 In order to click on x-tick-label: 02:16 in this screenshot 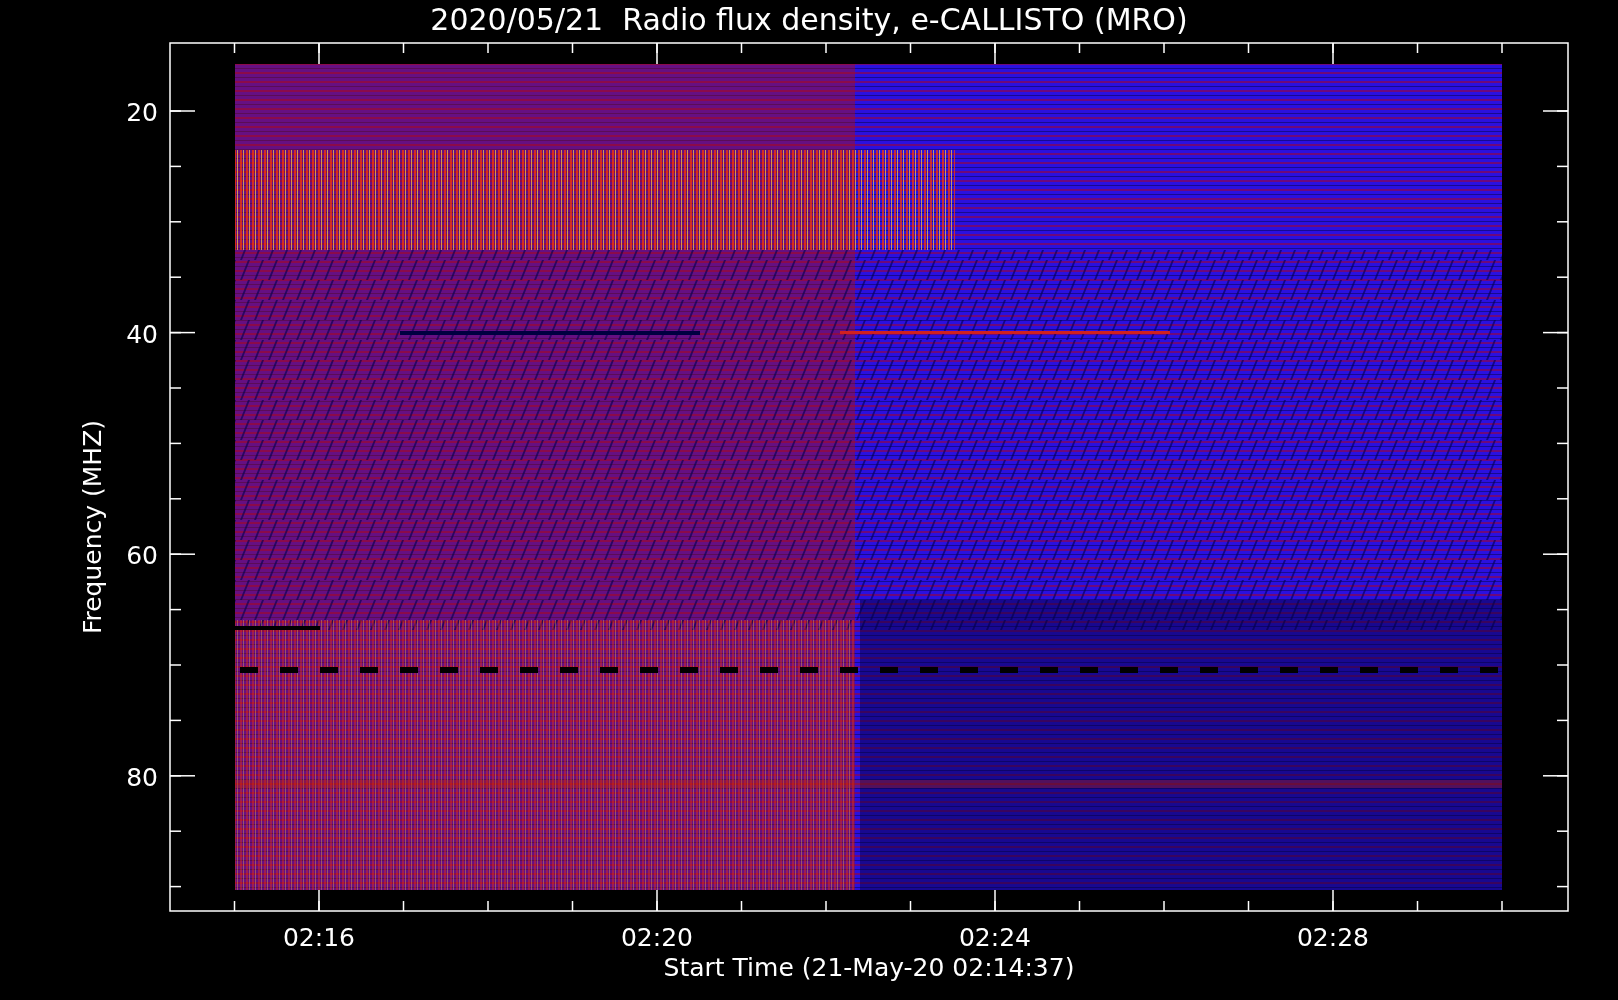, I will do `click(319, 937)`.